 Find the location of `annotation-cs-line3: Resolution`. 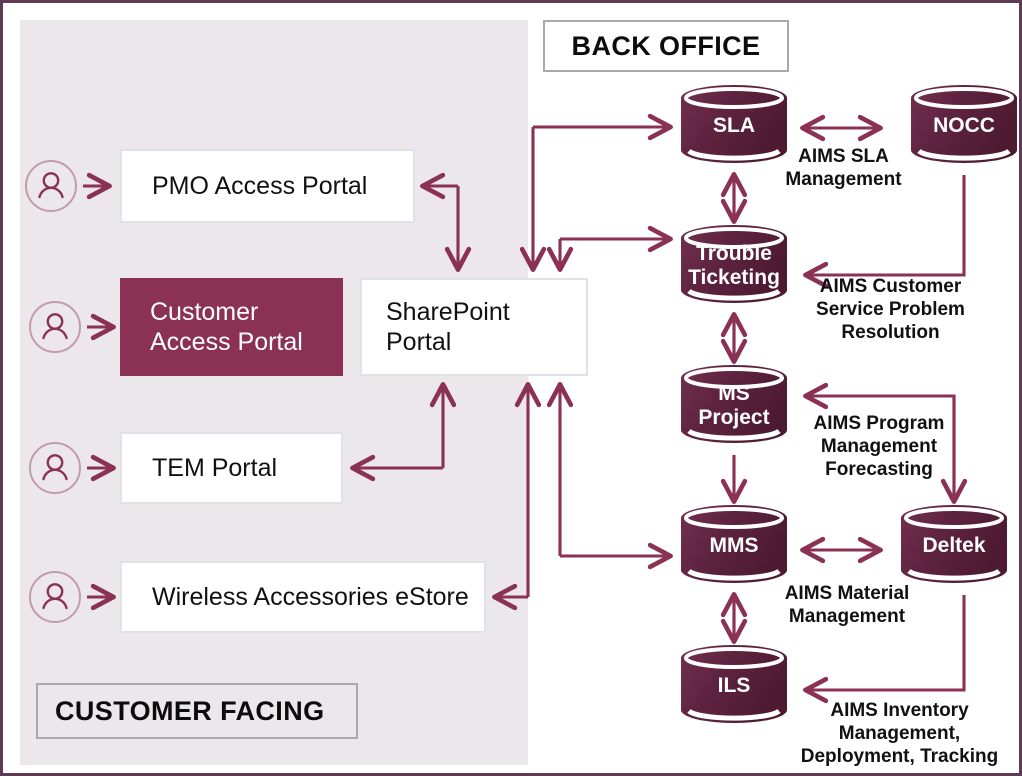

annotation-cs-line3: Resolution is located at coordinates (890, 332).